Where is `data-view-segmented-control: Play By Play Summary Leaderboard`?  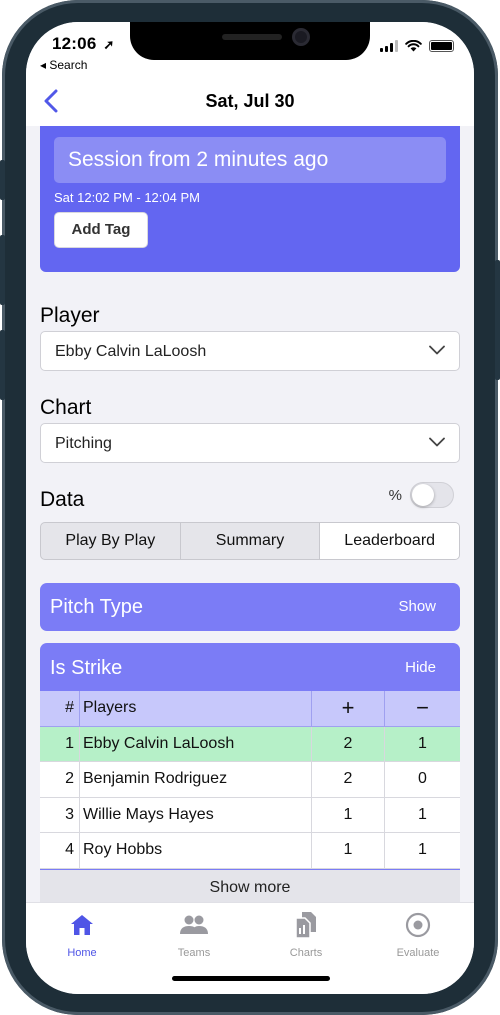
data-view-segmented-control: Play By Play Summary Leaderboard is located at coordinates (250, 541).